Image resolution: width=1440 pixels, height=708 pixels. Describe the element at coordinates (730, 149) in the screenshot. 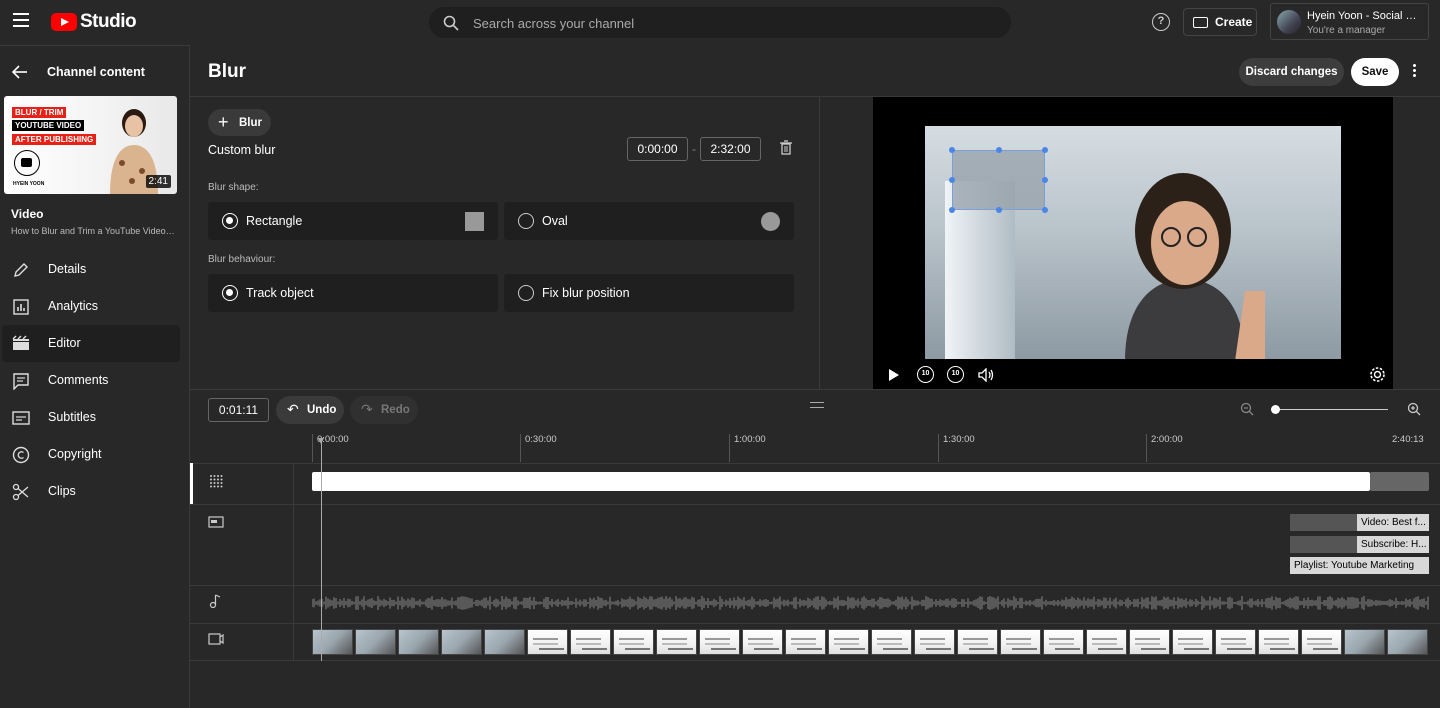

I see `blur-end-time-input: 2:32:00` at that location.